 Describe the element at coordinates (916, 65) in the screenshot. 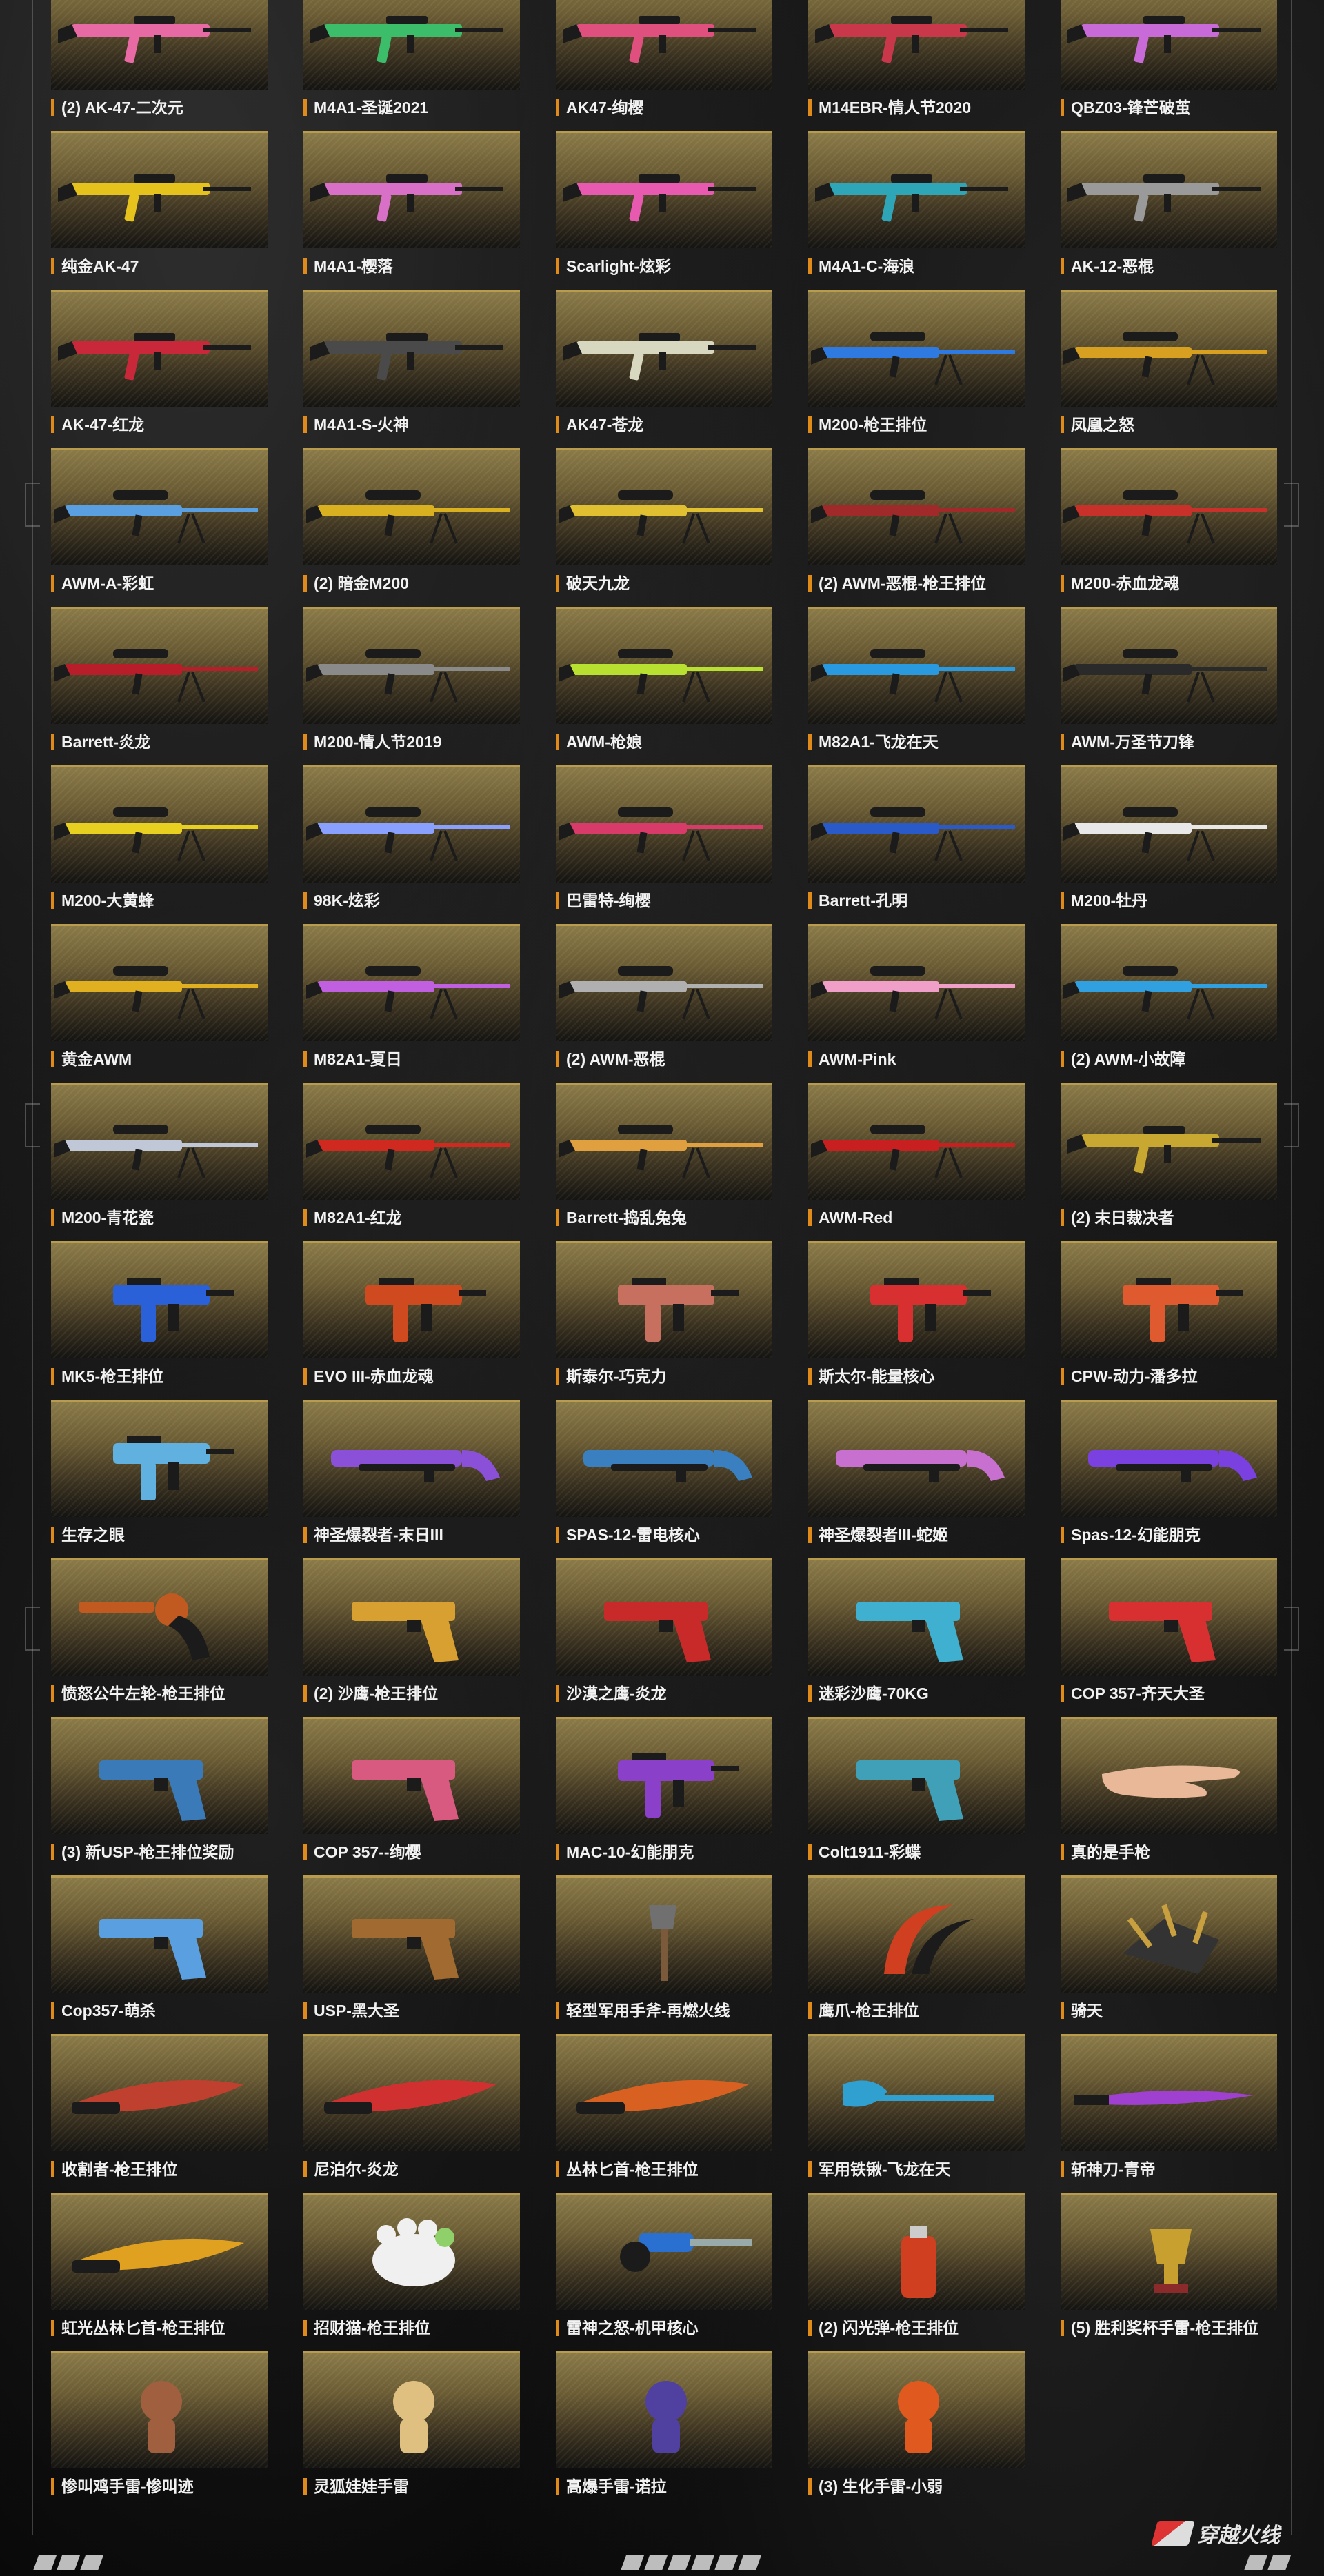

I see `item-card: M14EBR-情人节2020` at that location.